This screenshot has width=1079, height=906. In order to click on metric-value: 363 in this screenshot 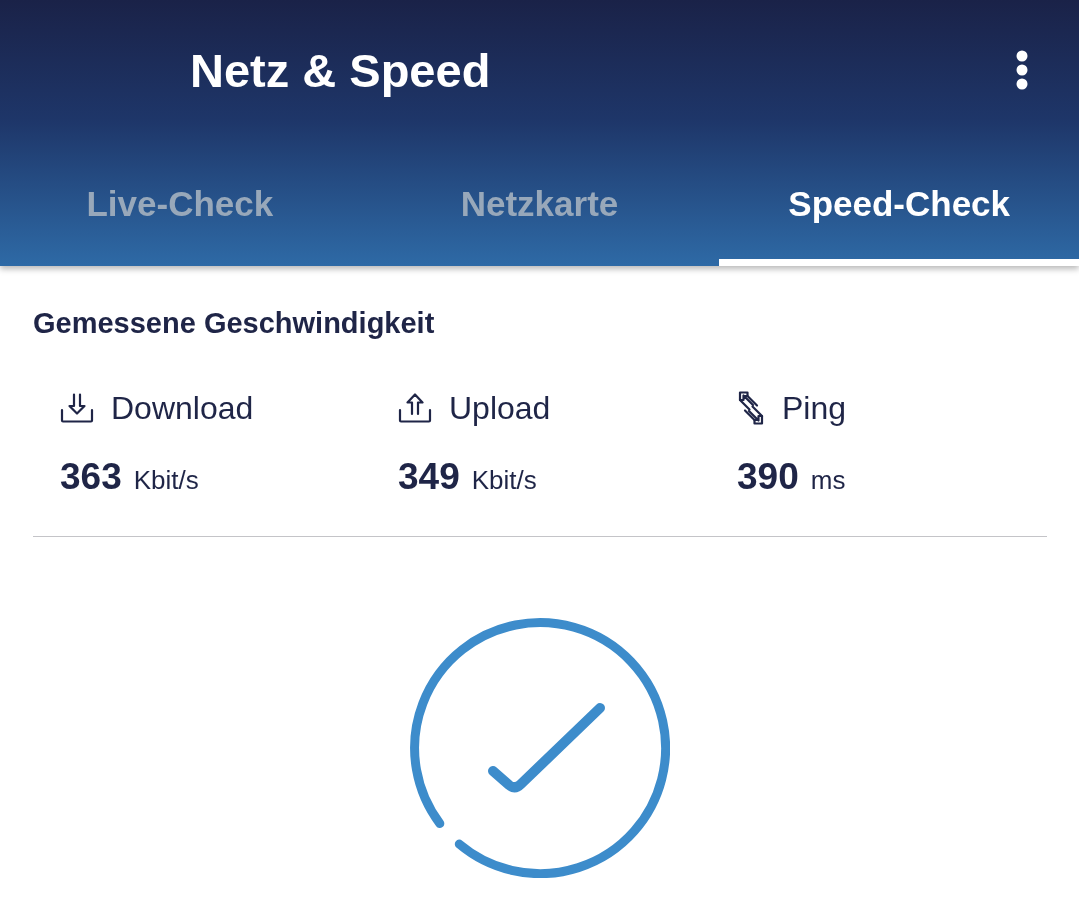, I will do `click(91, 477)`.